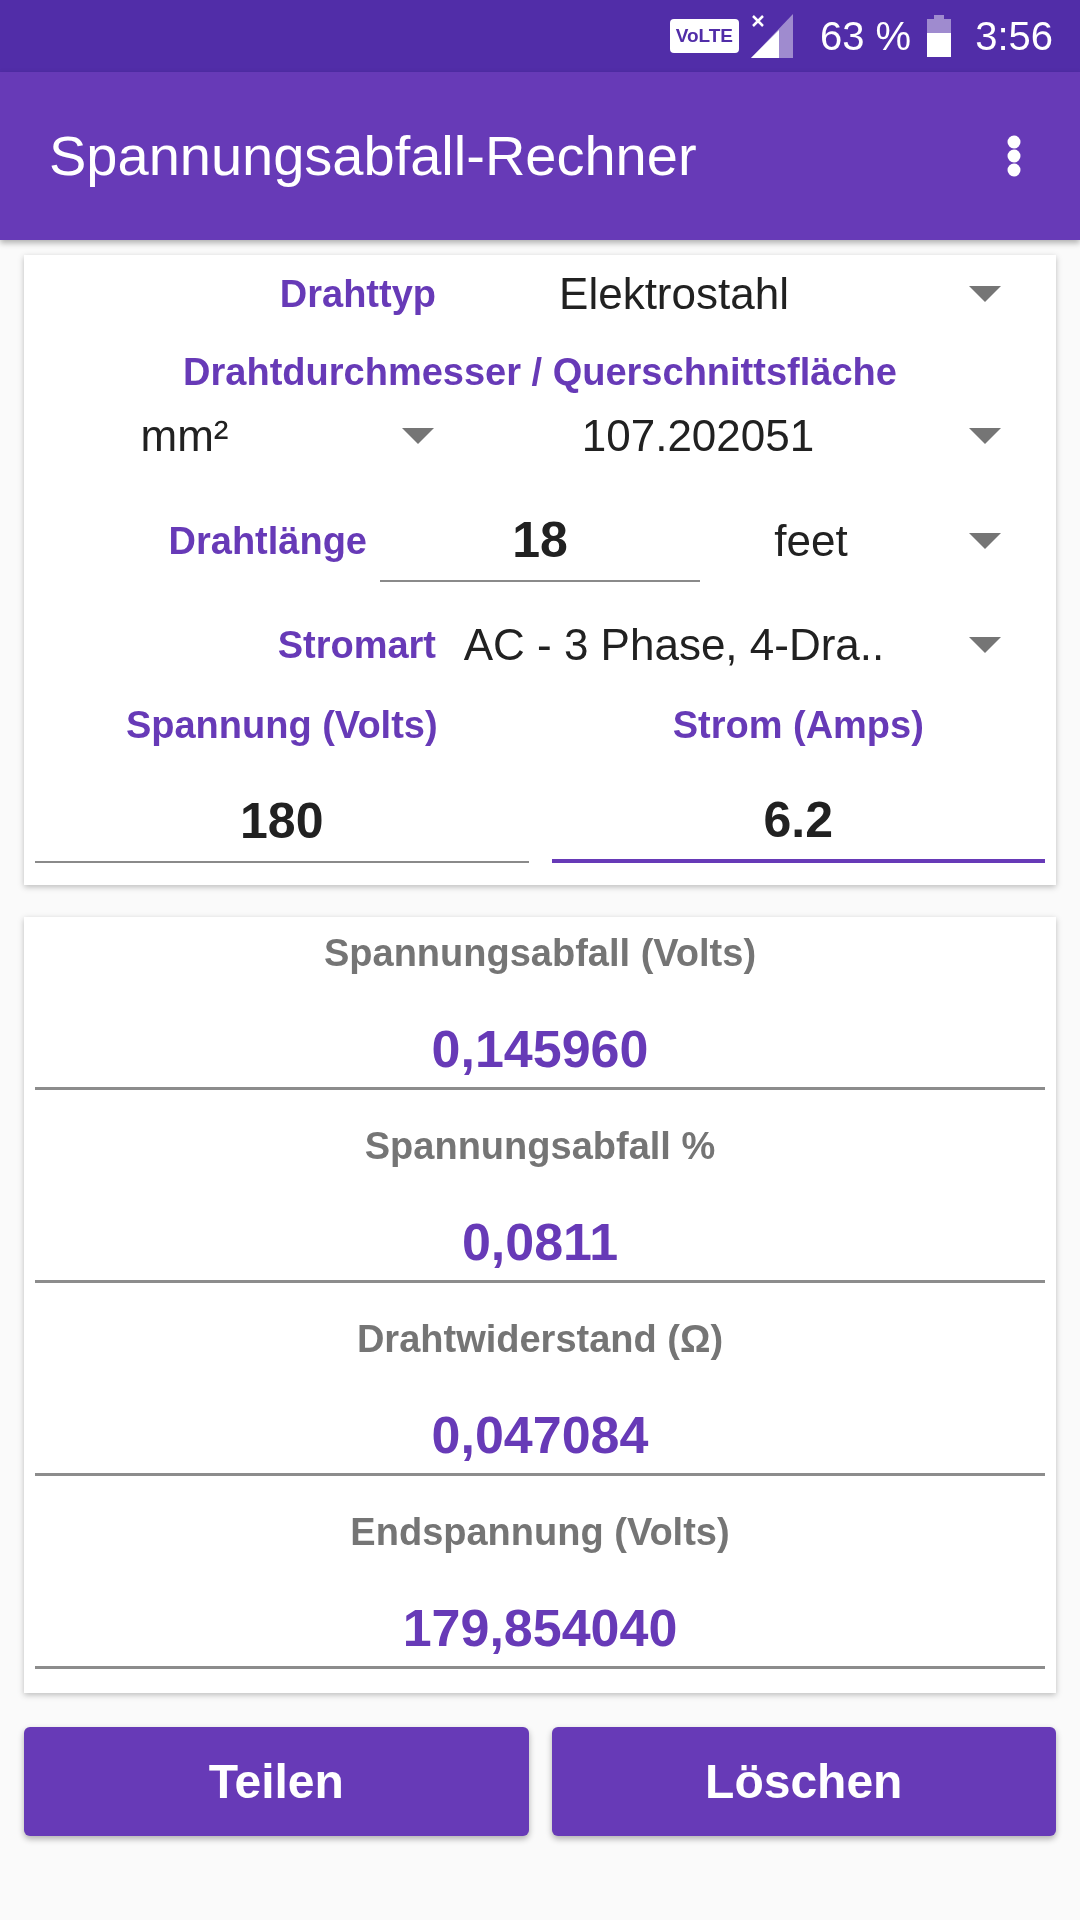 The image size is (1080, 1920). What do you see at coordinates (373, 156) in the screenshot?
I see `app-title: Spannungsabfall-Rechner` at bounding box center [373, 156].